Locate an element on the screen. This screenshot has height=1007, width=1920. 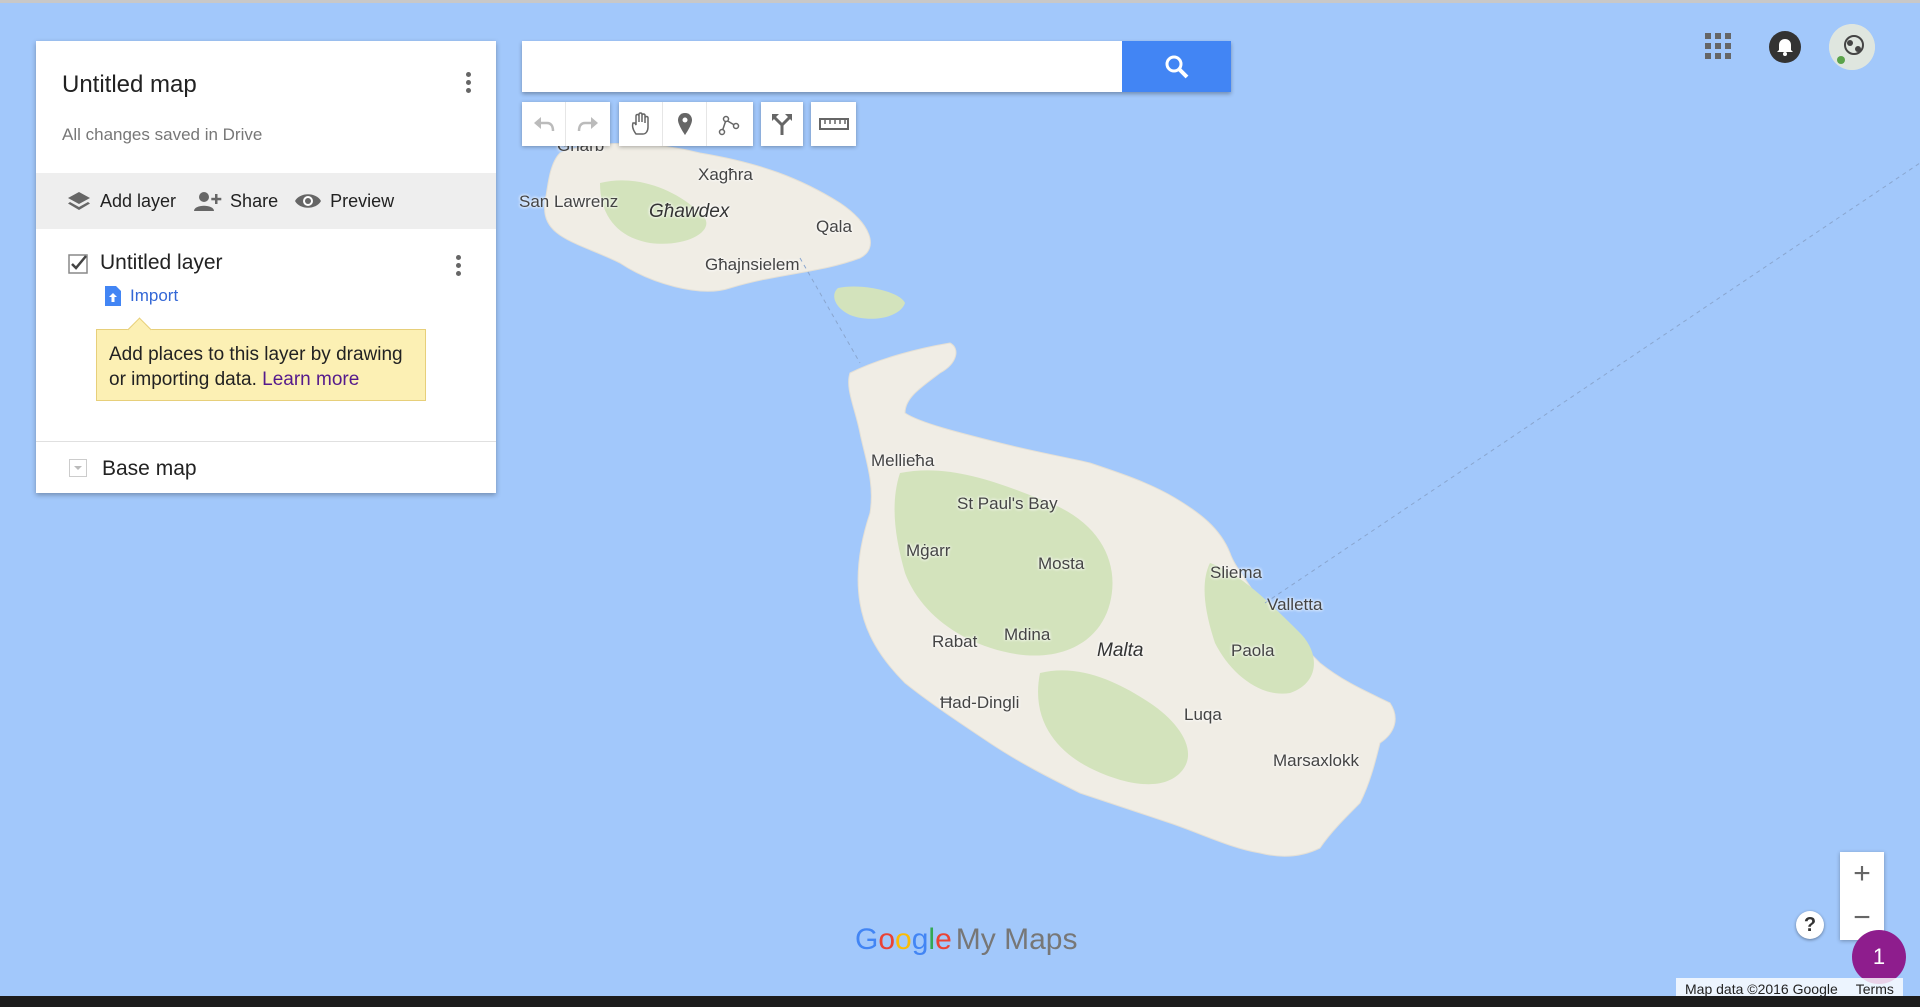
google-my-maps-logo: Google My Maps is located at coordinates (966, 940).